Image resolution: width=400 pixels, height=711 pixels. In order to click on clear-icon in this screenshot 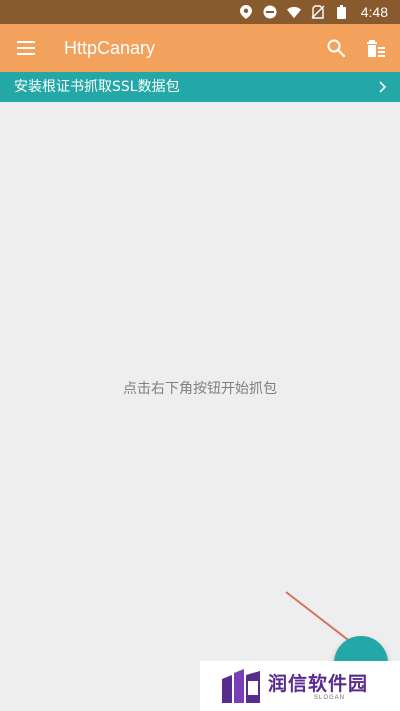, I will do `click(376, 48)`.